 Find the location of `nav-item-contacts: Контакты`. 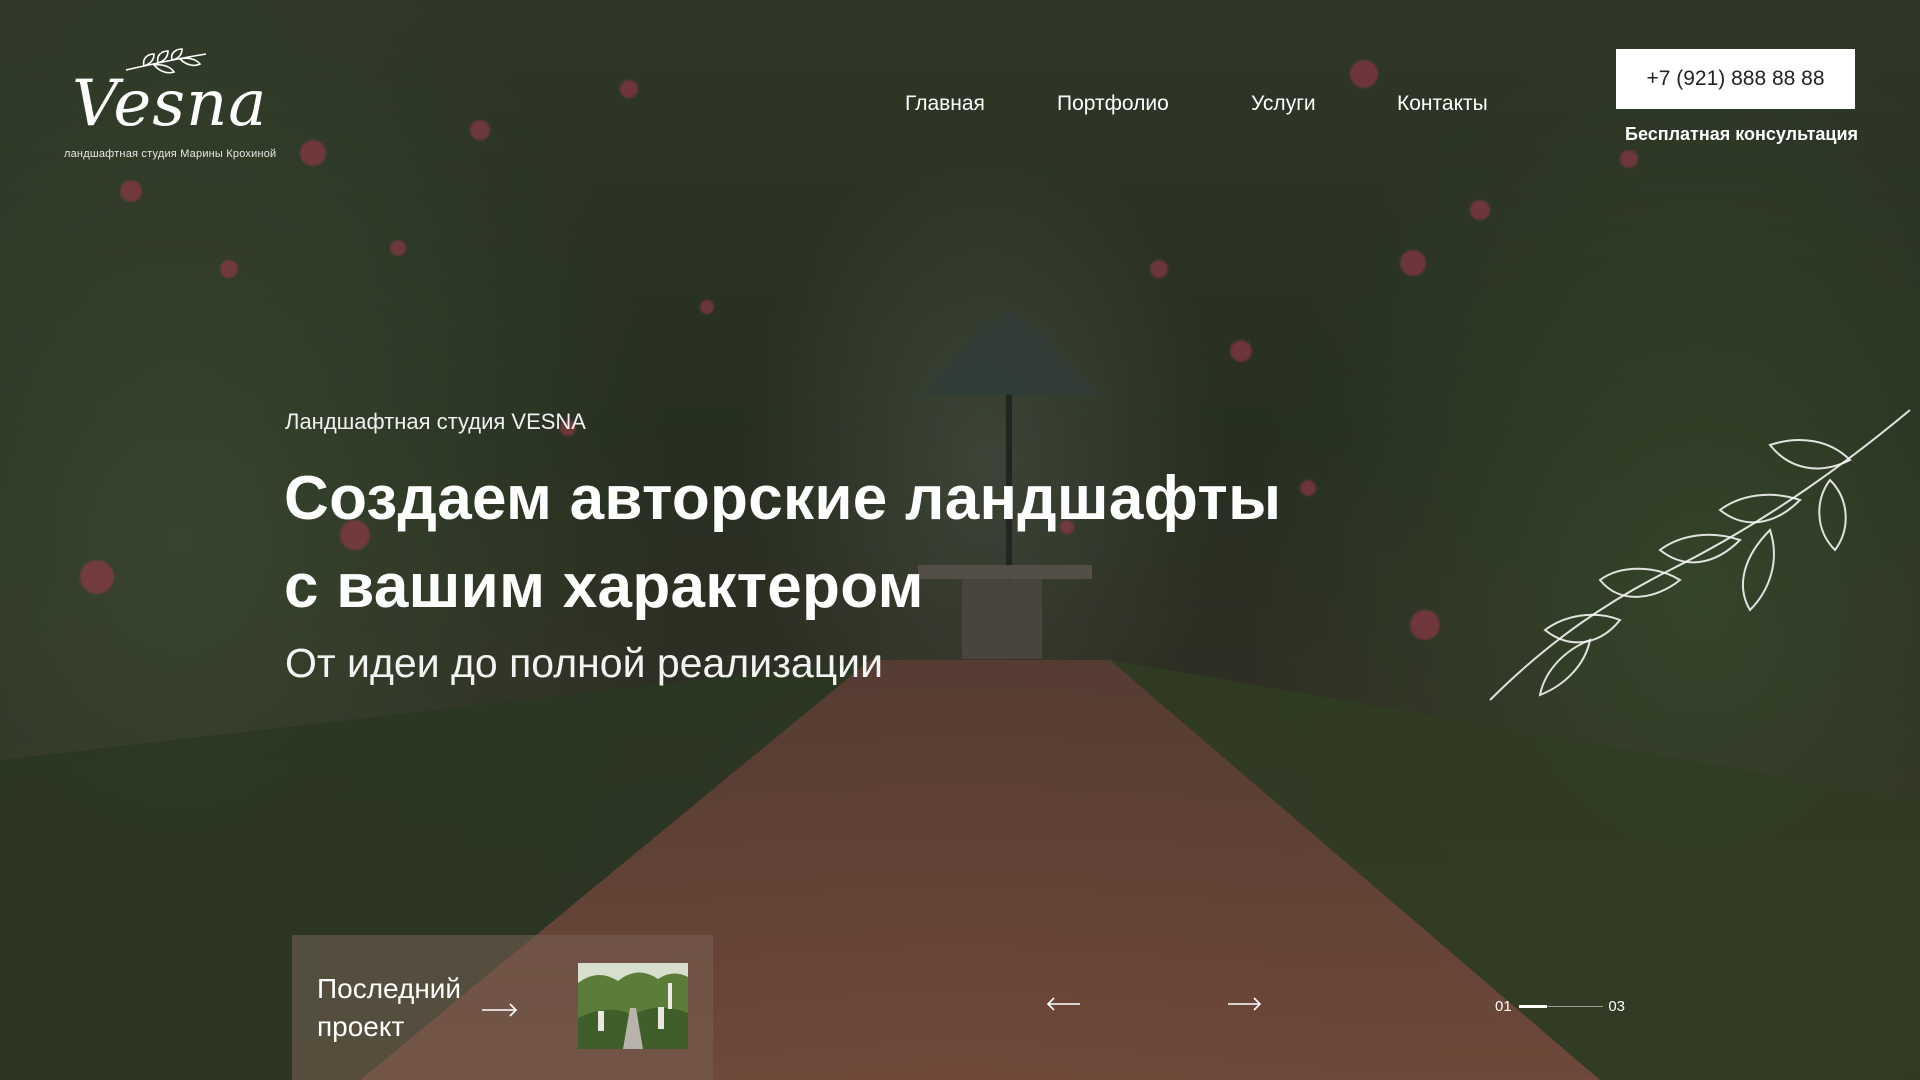

nav-item-contacts: Контакты is located at coordinates (1442, 104).